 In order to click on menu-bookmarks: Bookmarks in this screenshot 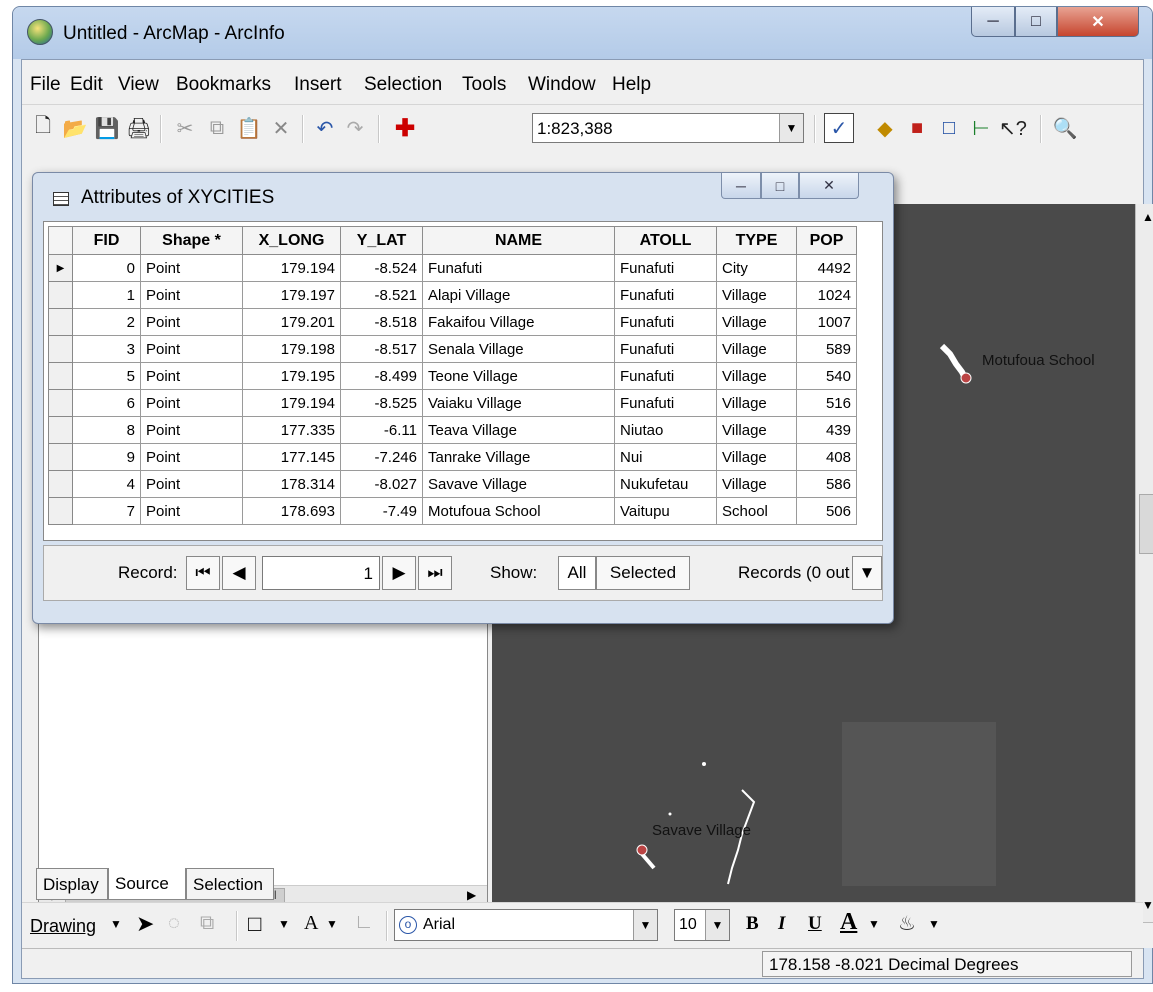, I will do `click(223, 85)`.